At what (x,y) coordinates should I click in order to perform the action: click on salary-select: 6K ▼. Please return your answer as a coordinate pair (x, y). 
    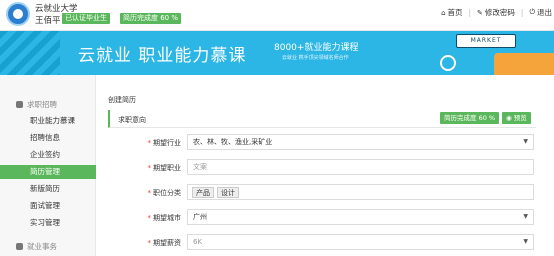
    Looking at the image, I should click on (360, 242).